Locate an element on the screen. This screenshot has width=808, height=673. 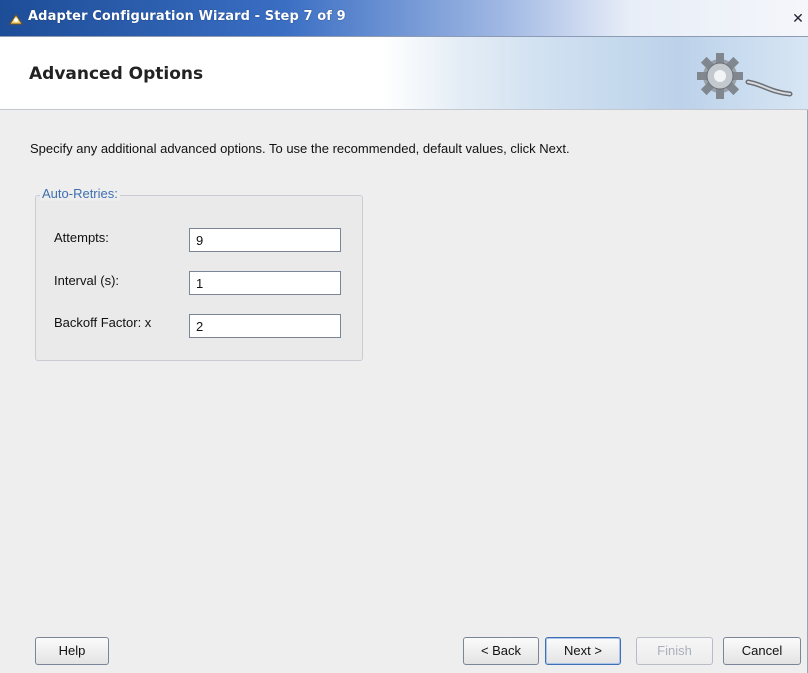
gear-plug-icon is located at coordinates (745, 76).